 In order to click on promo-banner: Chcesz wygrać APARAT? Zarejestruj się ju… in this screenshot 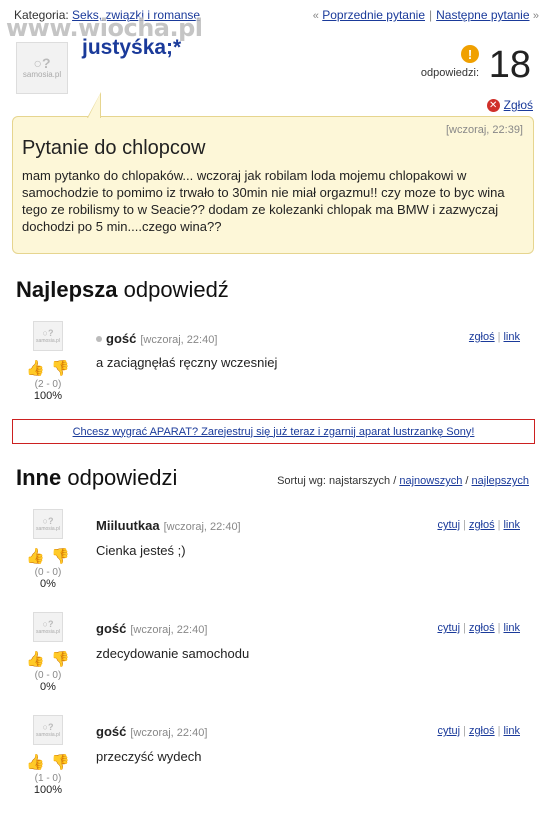, I will do `click(273, 431)`.